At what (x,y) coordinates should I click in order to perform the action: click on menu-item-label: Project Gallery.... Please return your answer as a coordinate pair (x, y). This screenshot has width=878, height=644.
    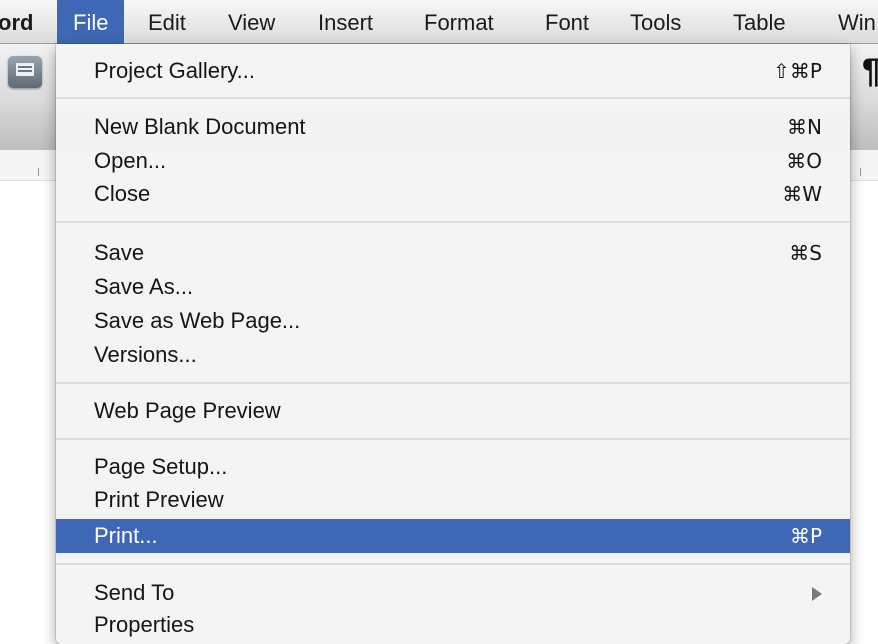
    Looking at the image, I should click on (174, 70).